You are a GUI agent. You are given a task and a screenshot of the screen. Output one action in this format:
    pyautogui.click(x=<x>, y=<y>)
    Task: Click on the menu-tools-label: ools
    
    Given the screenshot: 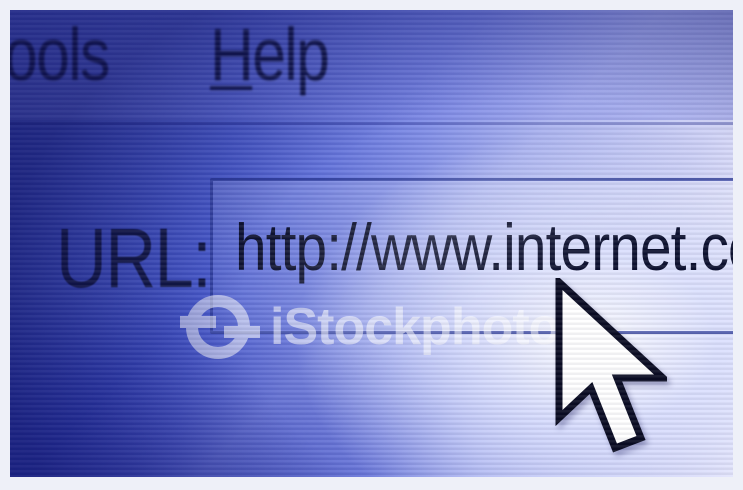 What is the action you would take?
    pyautogui.click(x=60, y=54)
    